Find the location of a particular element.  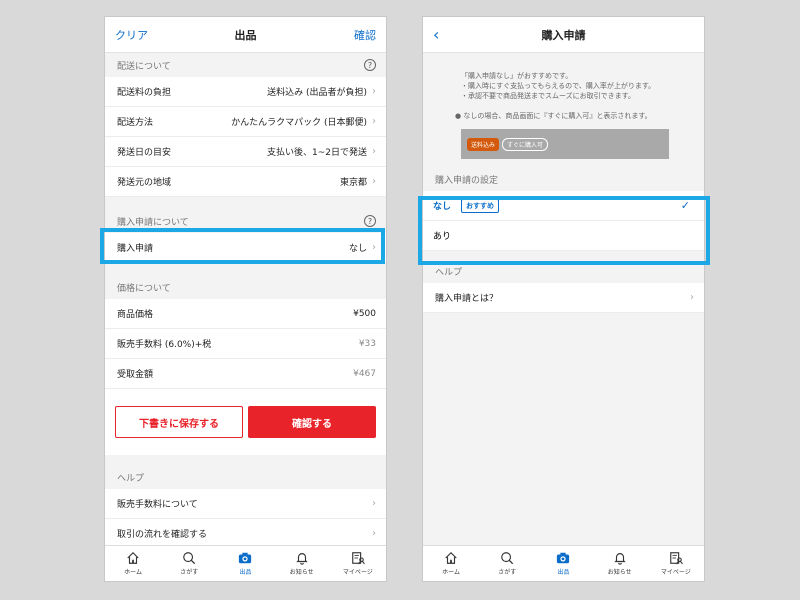

clear-button: クリア is located at coordinates (131, 35).